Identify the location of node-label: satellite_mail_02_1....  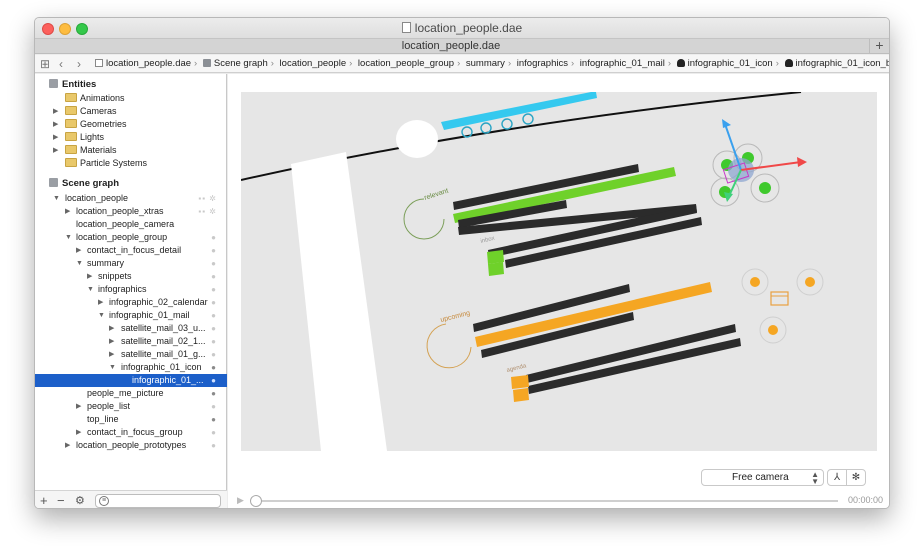
(163, 341).